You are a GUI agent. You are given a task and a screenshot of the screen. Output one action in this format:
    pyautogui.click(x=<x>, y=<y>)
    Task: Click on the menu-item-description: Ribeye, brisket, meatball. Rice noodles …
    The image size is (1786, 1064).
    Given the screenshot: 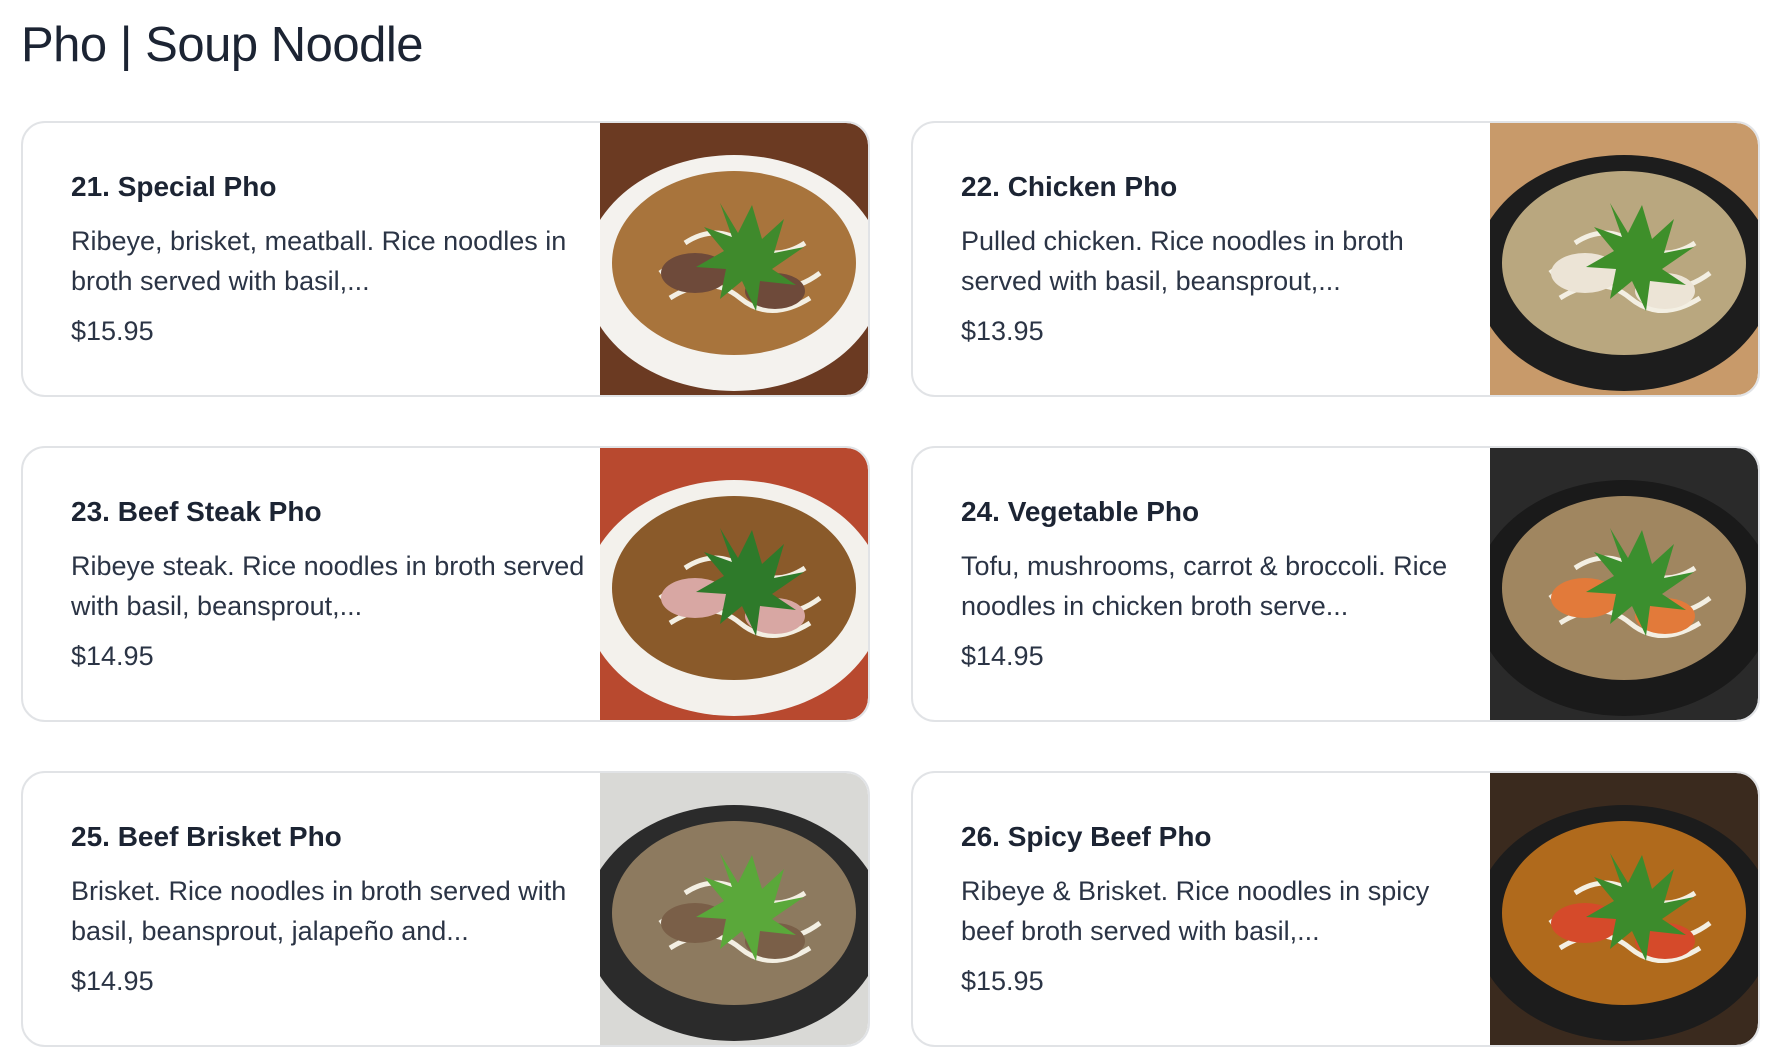 What is the action you would take?
    pyautogui.click(x=319, y=261)
    